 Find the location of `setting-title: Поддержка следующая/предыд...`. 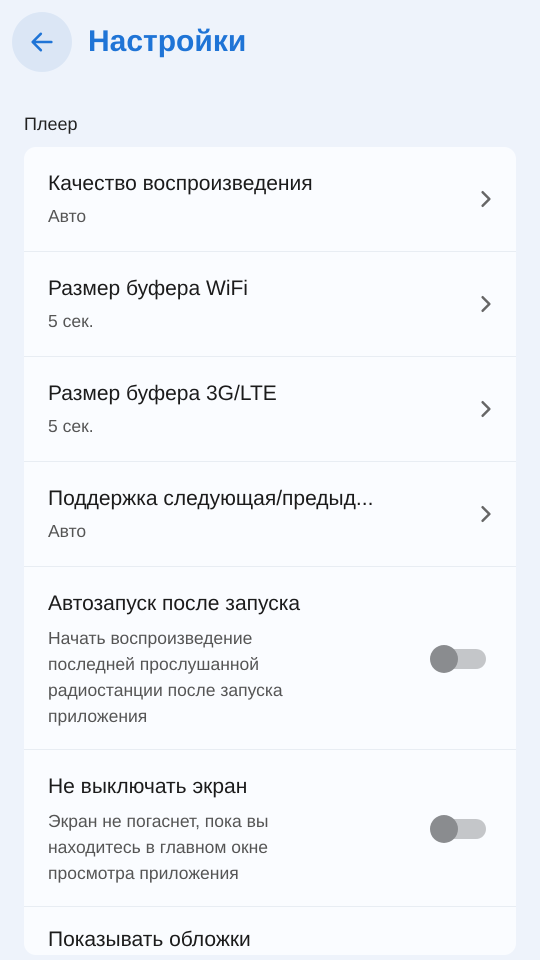

setting-title: Поддержка следующая/предыд... is located at coordinates (211, 499).